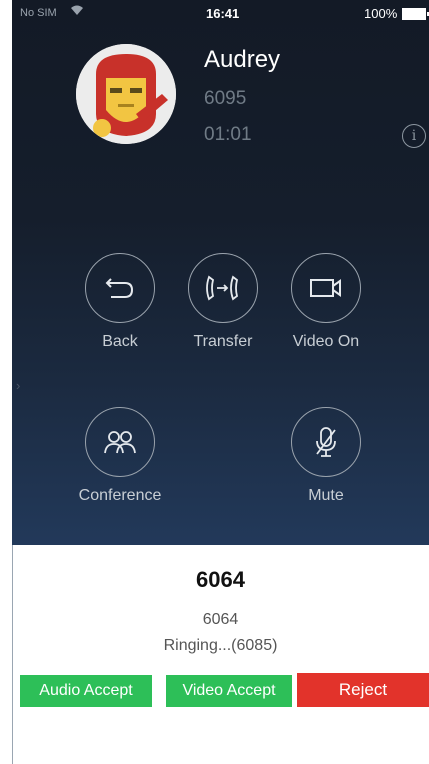 The height and width of the screenshot is (764, 429). What do you see at coordinates (120, 288) in the screenshot?
I see `back-icon` at bounding box center [120, 288].